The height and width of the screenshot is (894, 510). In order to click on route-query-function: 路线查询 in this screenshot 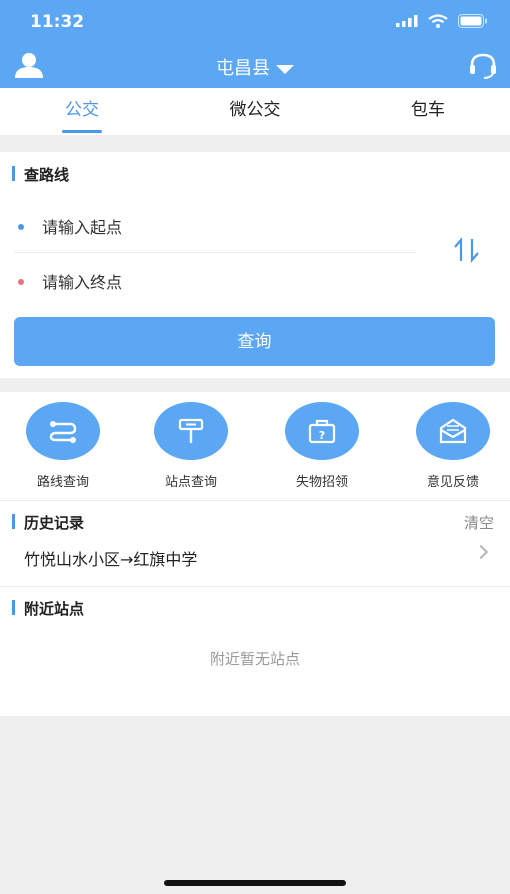, I will do `click(63, 446)`.